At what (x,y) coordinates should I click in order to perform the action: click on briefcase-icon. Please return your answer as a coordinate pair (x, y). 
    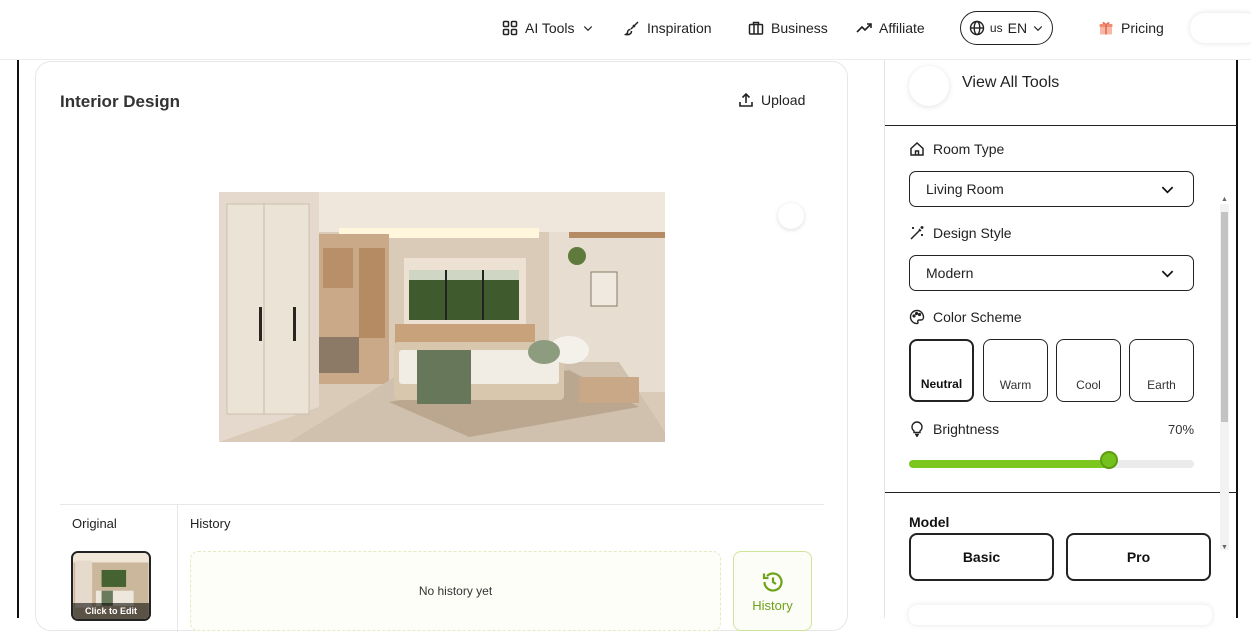
    Looking at the image, I should click on (756, 28).